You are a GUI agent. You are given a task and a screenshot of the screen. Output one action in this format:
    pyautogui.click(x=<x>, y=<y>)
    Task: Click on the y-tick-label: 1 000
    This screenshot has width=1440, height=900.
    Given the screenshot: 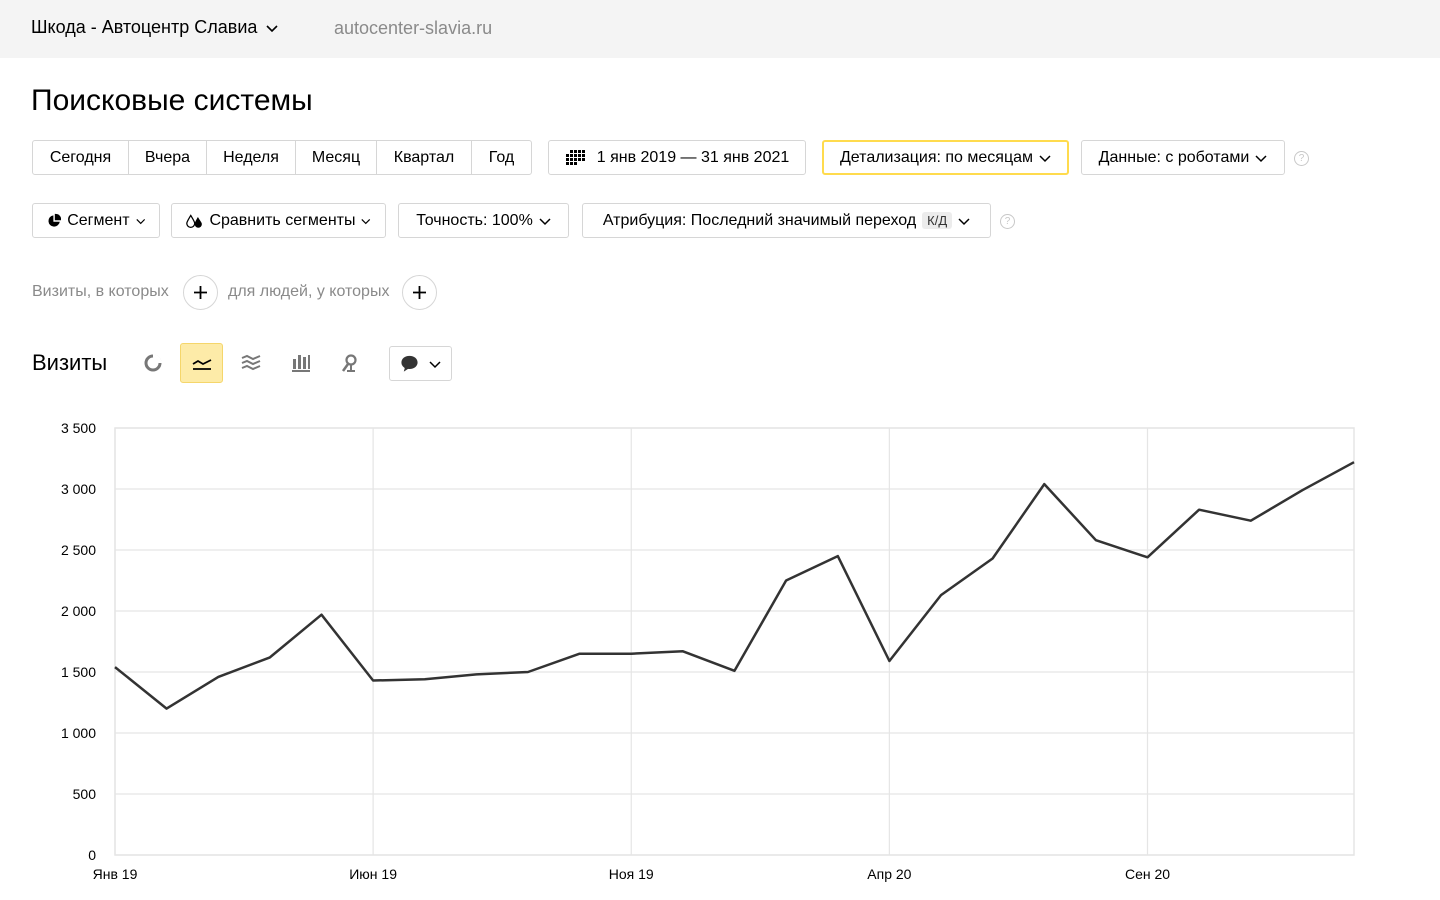 What is the action you would take?
    pyautogui.click(x=78, y=733)
    